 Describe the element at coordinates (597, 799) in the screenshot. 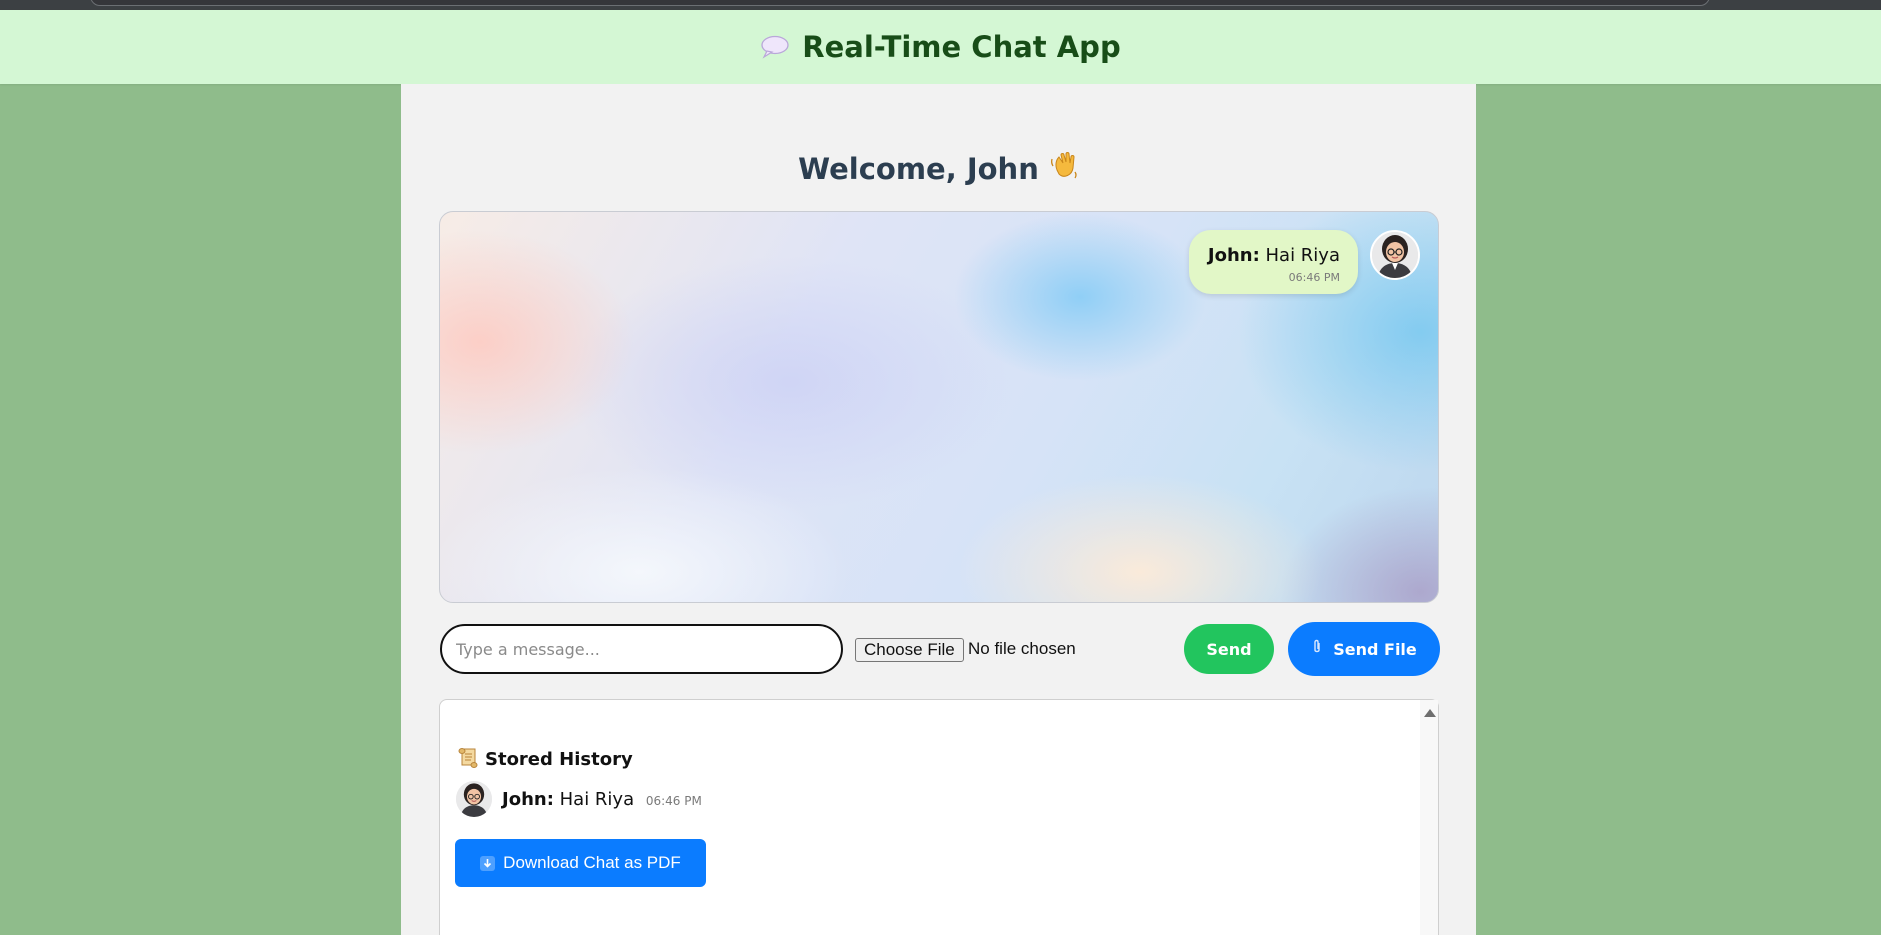

I see `history-body: Hai Riya` at that location.